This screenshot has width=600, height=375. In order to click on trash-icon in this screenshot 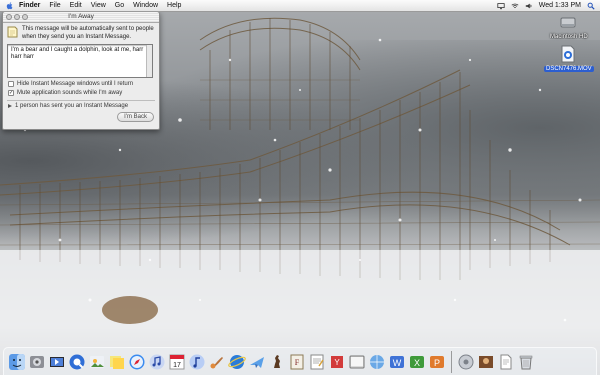, I will do `click(526, 362)`.